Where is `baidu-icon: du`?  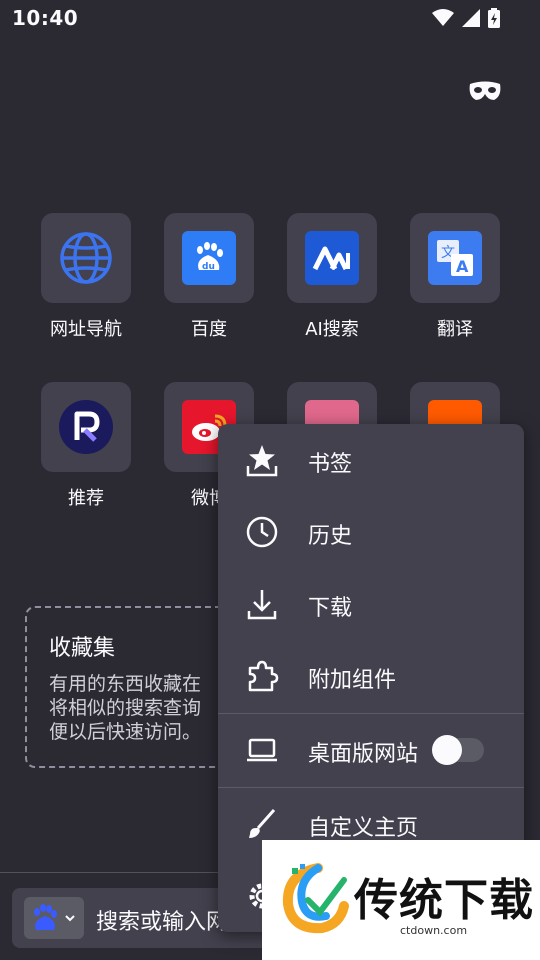
baidu-icon: du is located at coordinates (209, 258).